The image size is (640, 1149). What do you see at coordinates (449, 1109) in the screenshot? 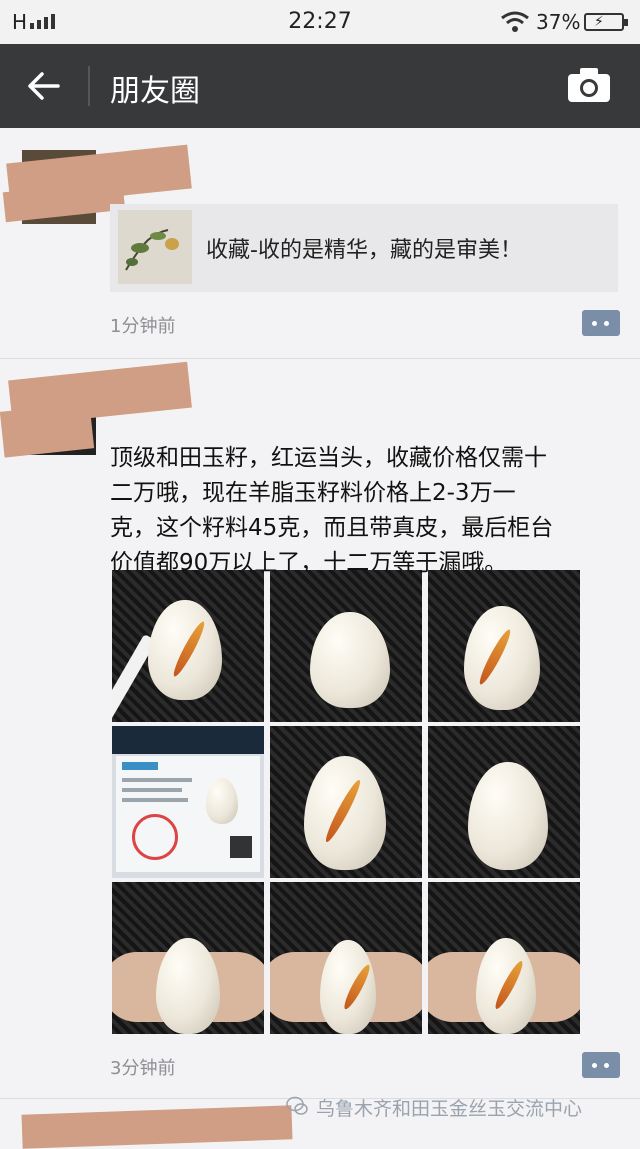
I see `watermark-text: 乌鲁木齐和田玉金丝玉交流中心` at bounding box center [449, 1109].